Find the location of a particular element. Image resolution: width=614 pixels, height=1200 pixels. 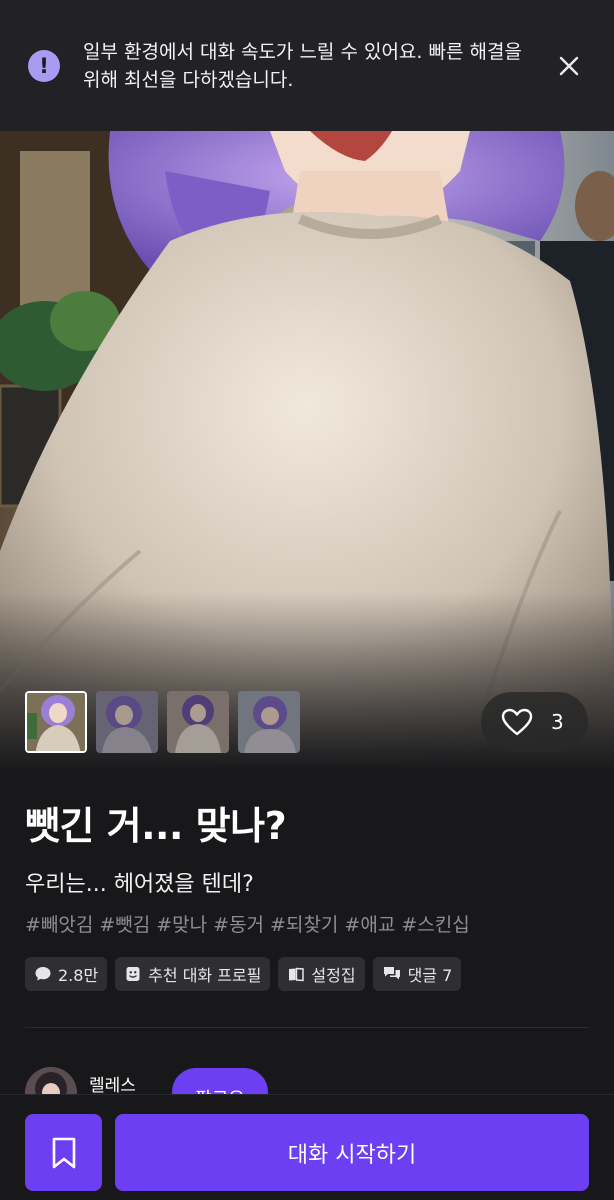

stats-row: 2.8만 추천 대화 프로필 설정집 댓글 7 is located at coordinates (243, 974).